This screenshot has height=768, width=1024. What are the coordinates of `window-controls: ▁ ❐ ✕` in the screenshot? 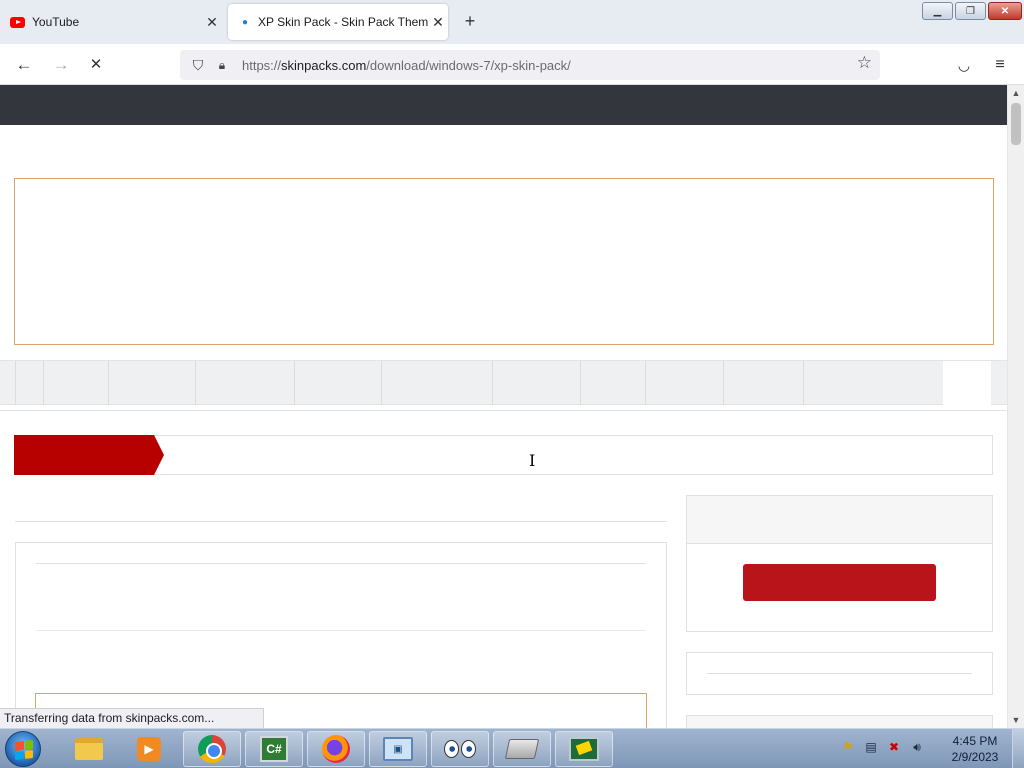 It's located at (972, 11).